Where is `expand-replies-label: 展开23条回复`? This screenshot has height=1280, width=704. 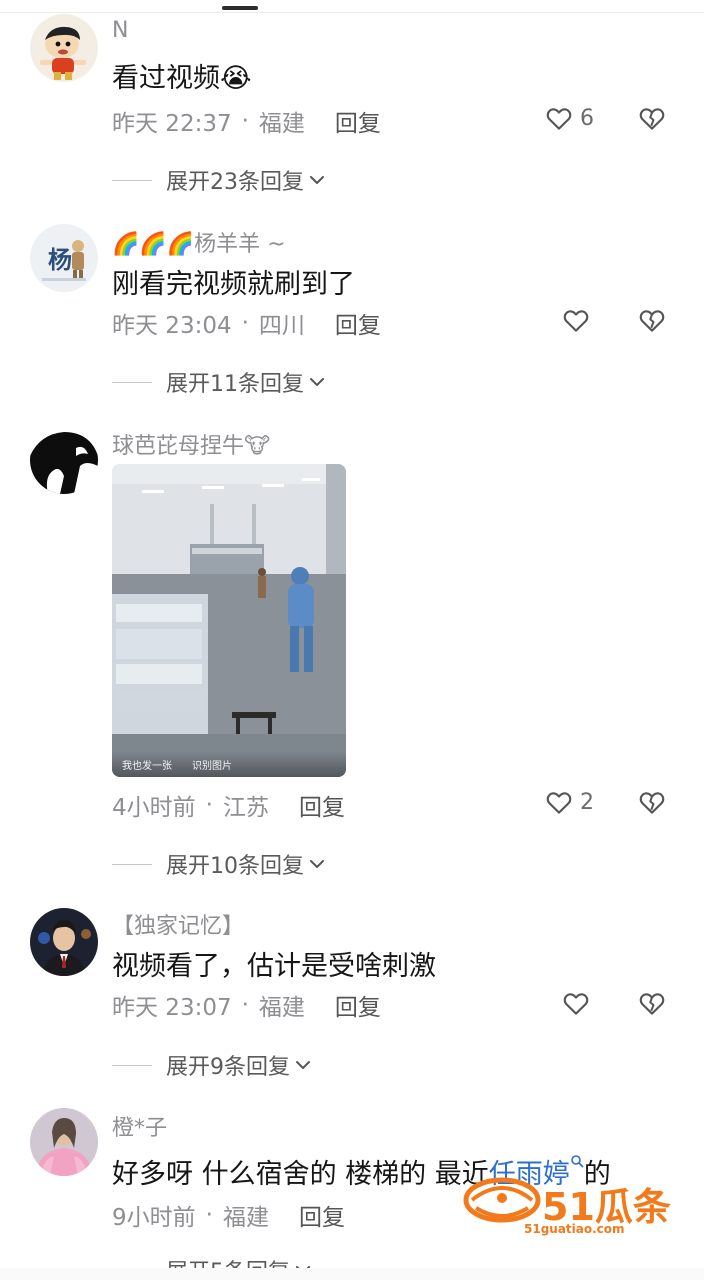 expand-replies-label: 展开23条回复 is located at coordinates (235, 182).